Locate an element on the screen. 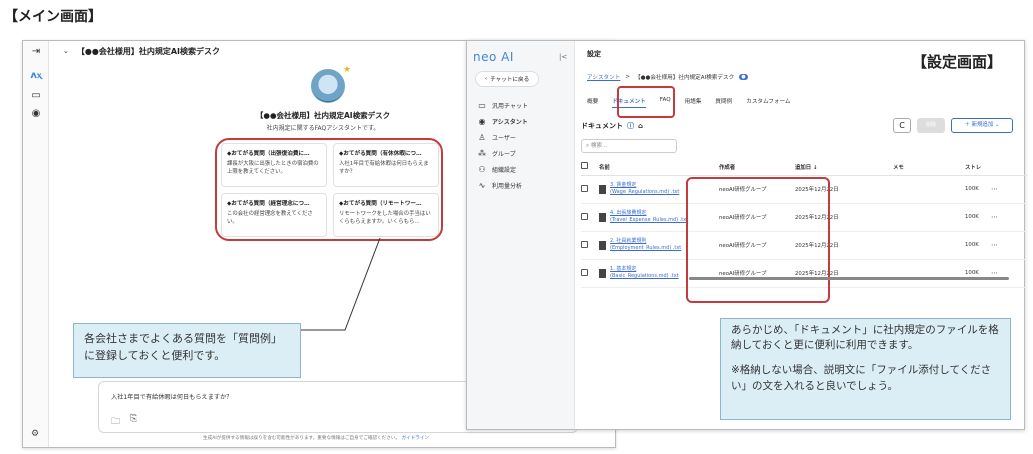 Image resolution: width=1033 pixels, height=454 pixels. file-name-line2: (Basic_Regulations.md) .txt is located at coordinates (644, 276).